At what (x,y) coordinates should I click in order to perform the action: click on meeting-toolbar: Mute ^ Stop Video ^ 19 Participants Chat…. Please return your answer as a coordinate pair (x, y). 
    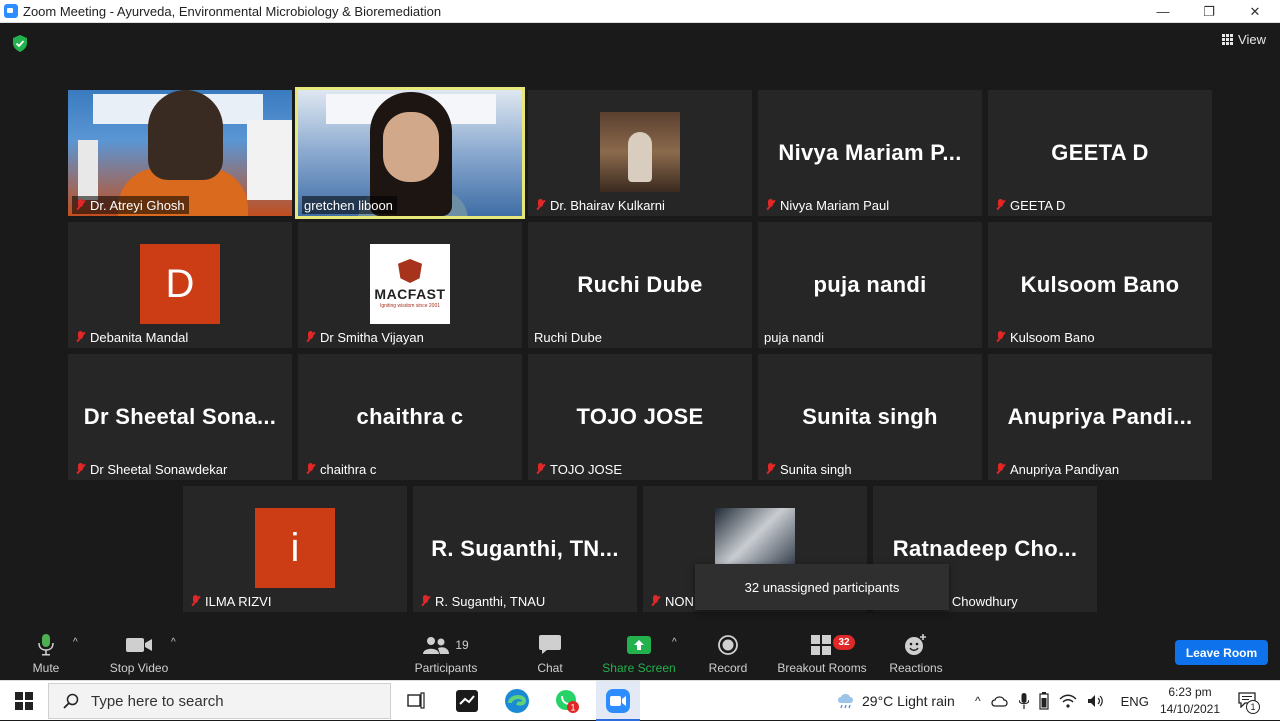
    Looking at the image, I should click on (640, 653).